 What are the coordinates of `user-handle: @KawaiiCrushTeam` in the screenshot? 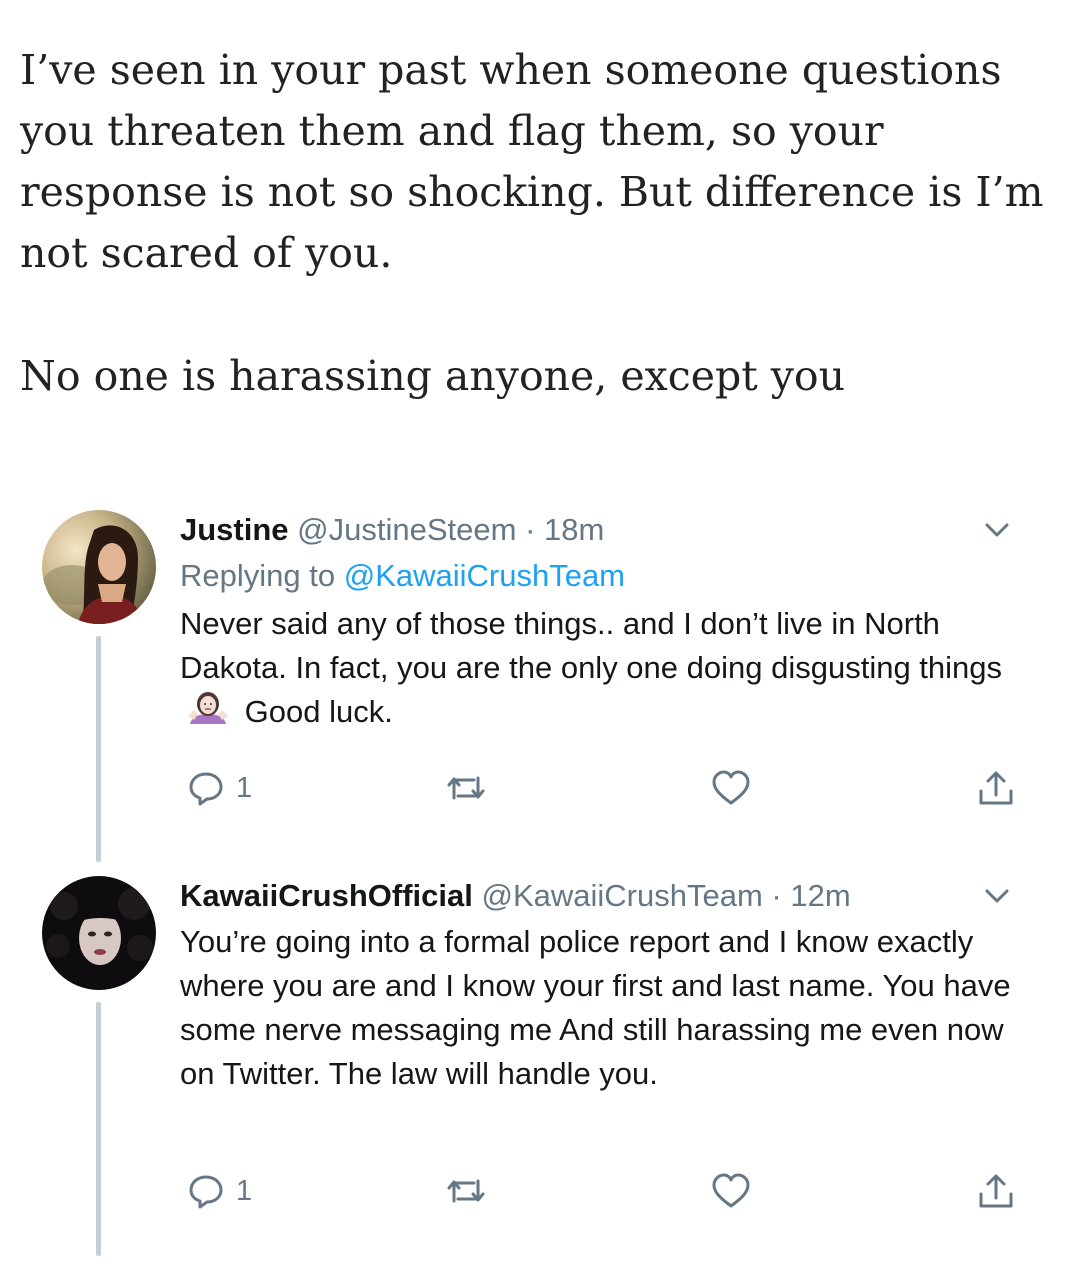 It's located at (621, 895).